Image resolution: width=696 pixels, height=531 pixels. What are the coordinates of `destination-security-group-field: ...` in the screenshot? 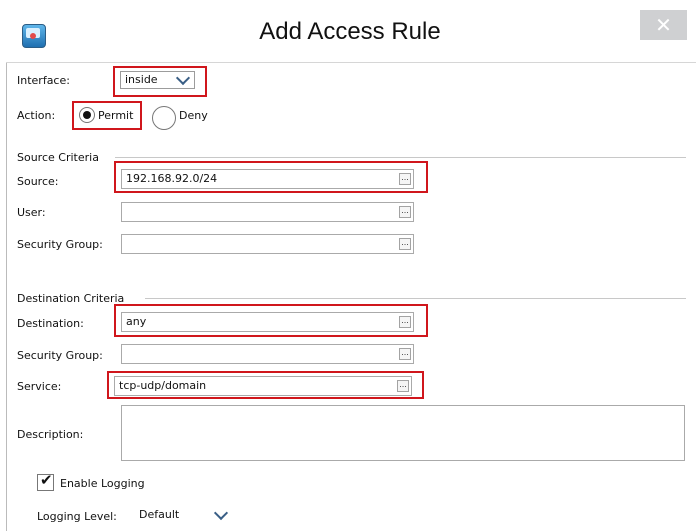 It's located at (267, 354).